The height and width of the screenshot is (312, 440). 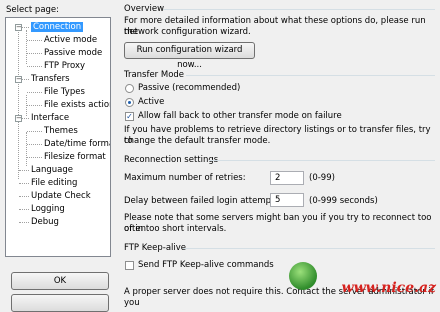 What do you see at coordinates (175, 229) in the screenshot?
I see `reconnect-note-line2: or in too short intervals.` at bounding box center [175, 229].